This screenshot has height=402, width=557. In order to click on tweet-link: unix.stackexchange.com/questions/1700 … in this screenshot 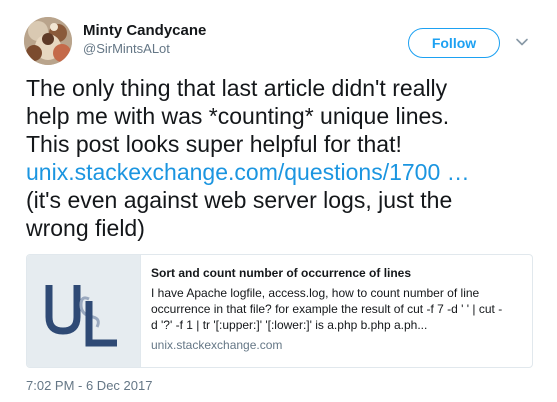, I will do `click(248, 172)`.